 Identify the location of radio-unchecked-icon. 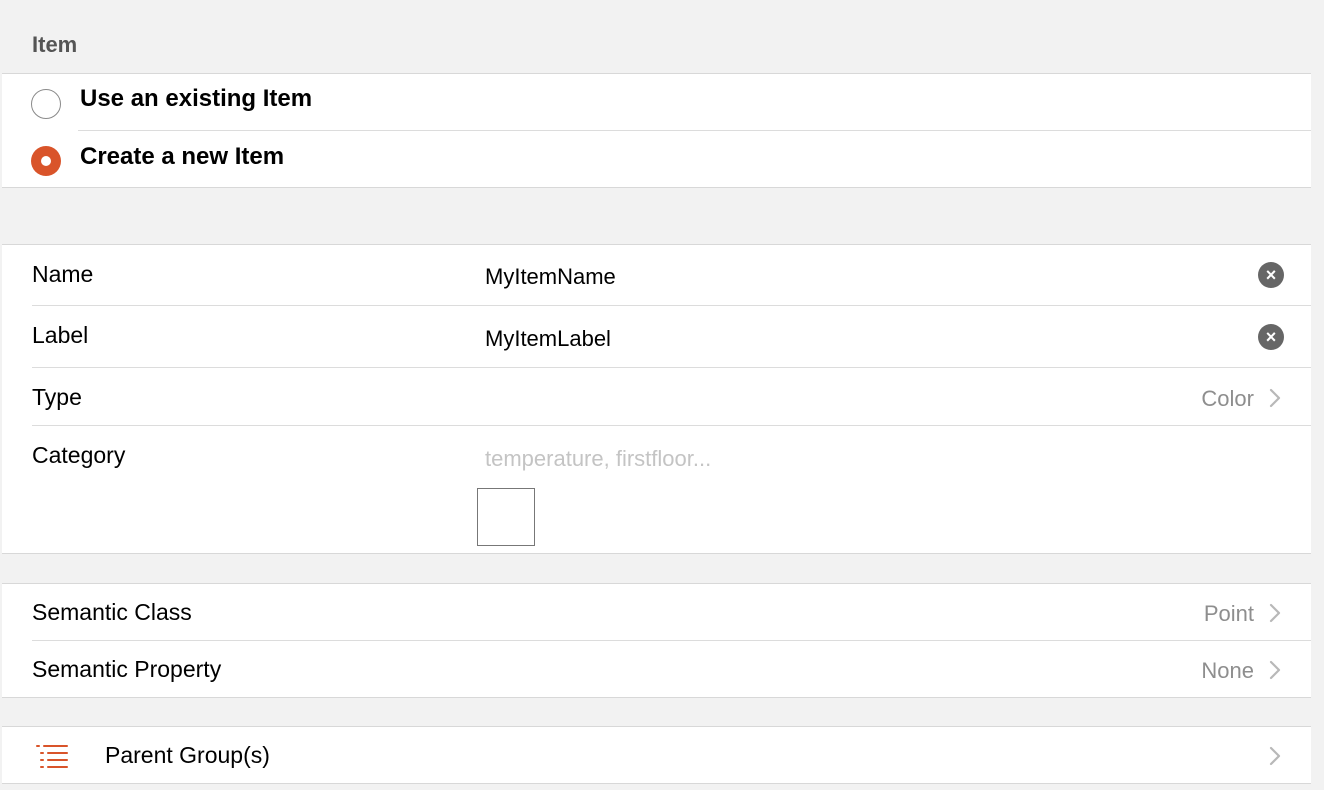
(46, 104).